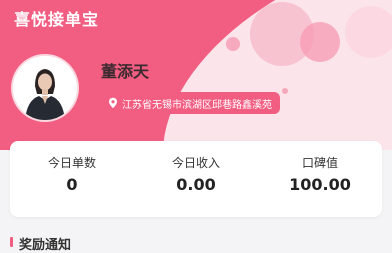 Image resolution: width=392 pixels, height=253 pixels. I want to click on user-name: 董添天, so click(125, 71).